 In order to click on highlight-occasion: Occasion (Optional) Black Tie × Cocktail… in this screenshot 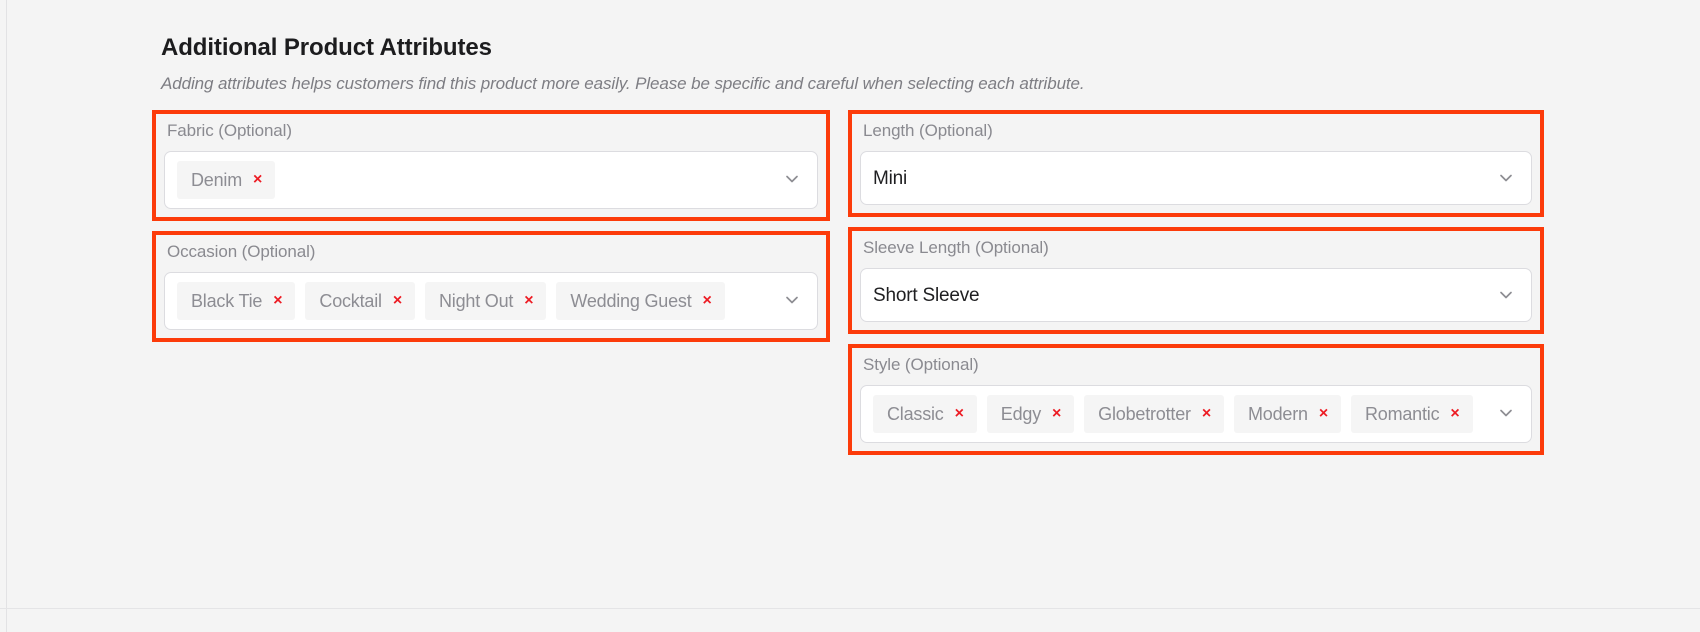, I will do `click(491, 286)`.